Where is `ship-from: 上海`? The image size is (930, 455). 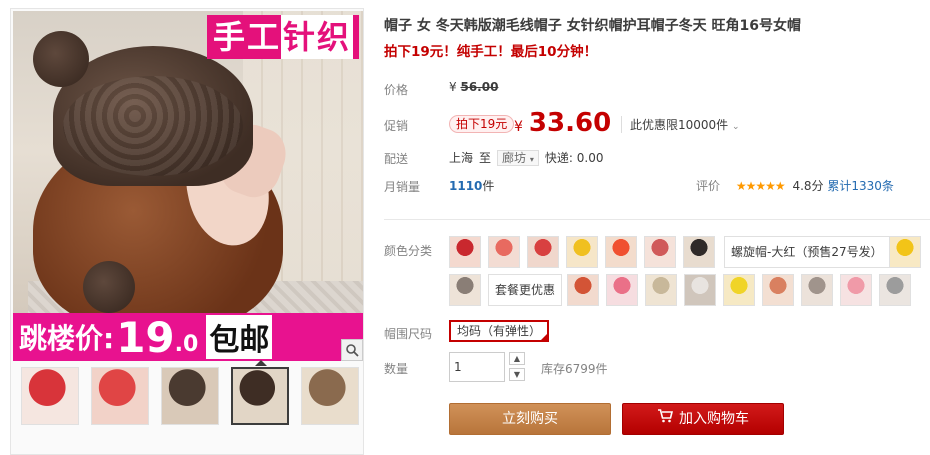 ship-from: 上海 is located at coordinates (461, 158).